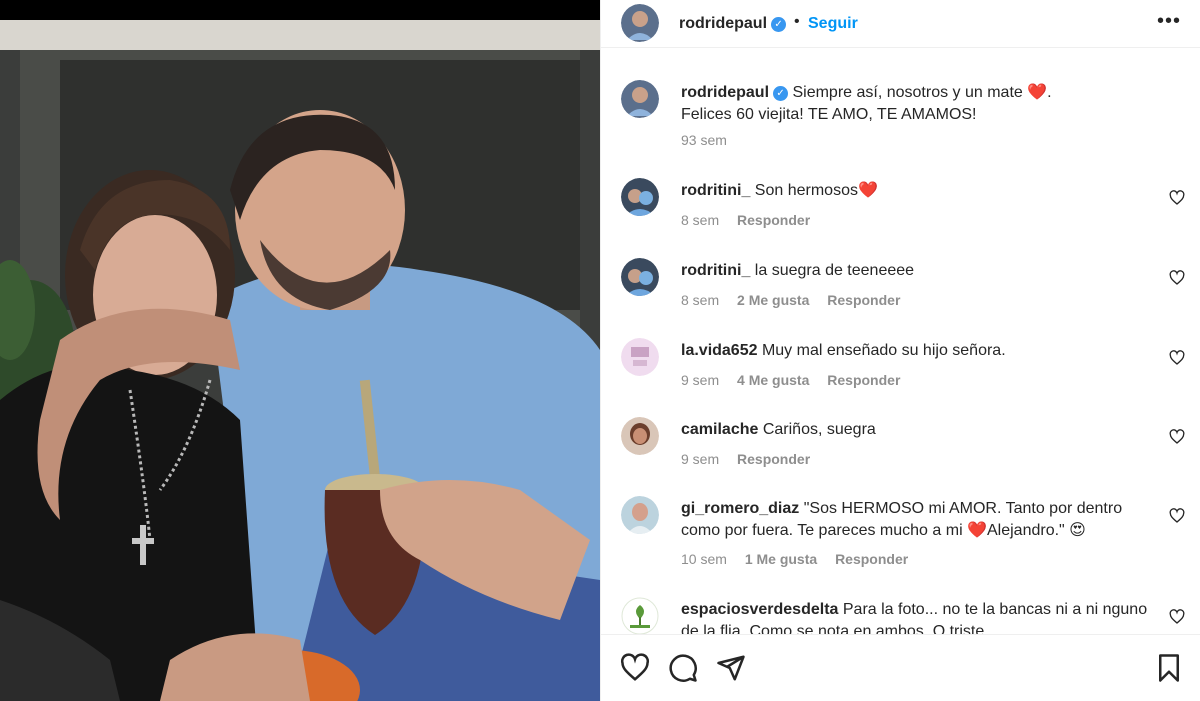  I want to click on photo-letterbox-bar, so click(300, 10).